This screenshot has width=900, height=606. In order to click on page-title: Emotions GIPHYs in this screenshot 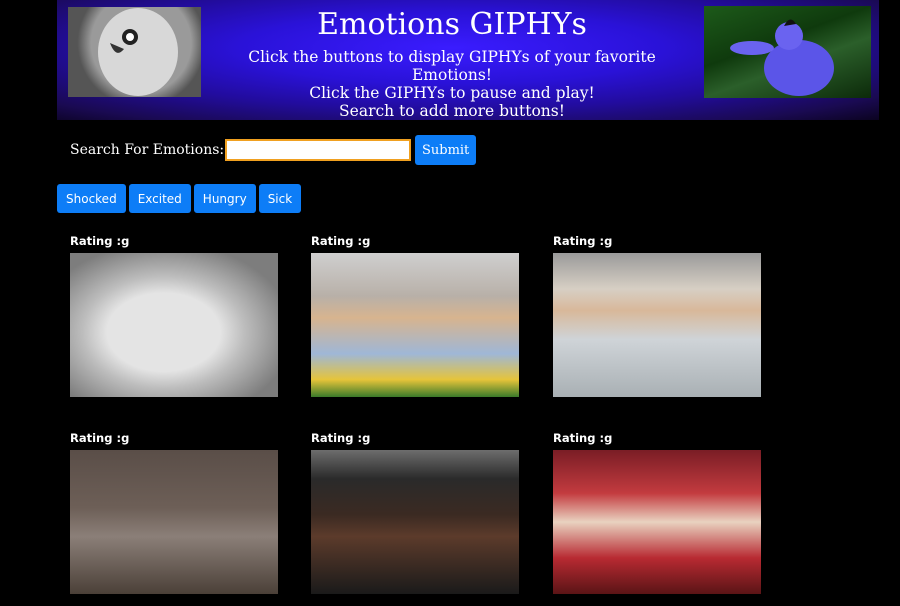, I will do `click(452, 24)`.